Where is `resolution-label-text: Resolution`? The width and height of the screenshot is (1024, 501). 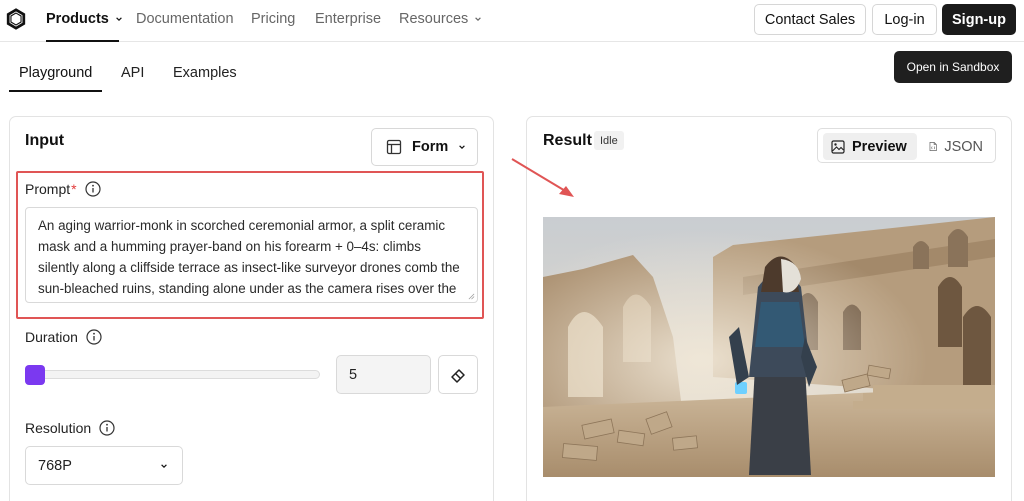 resolution-label-text: Resolution is located at coordinates (58, 428).